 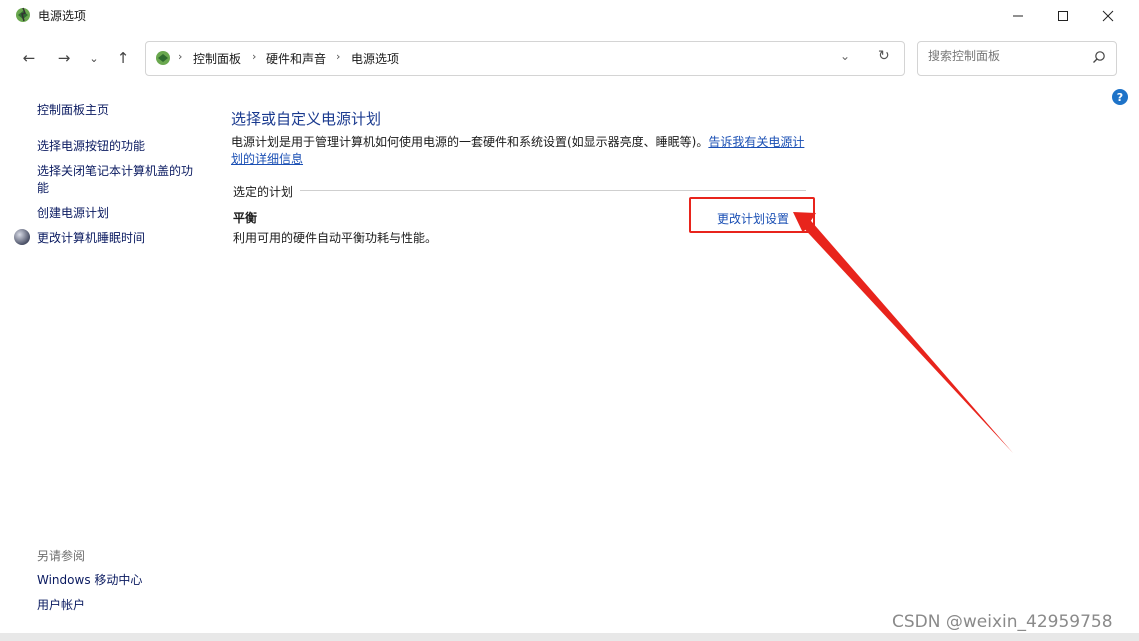 I want to click on forward-arrow-icon: →, so click(x=64, y=58).